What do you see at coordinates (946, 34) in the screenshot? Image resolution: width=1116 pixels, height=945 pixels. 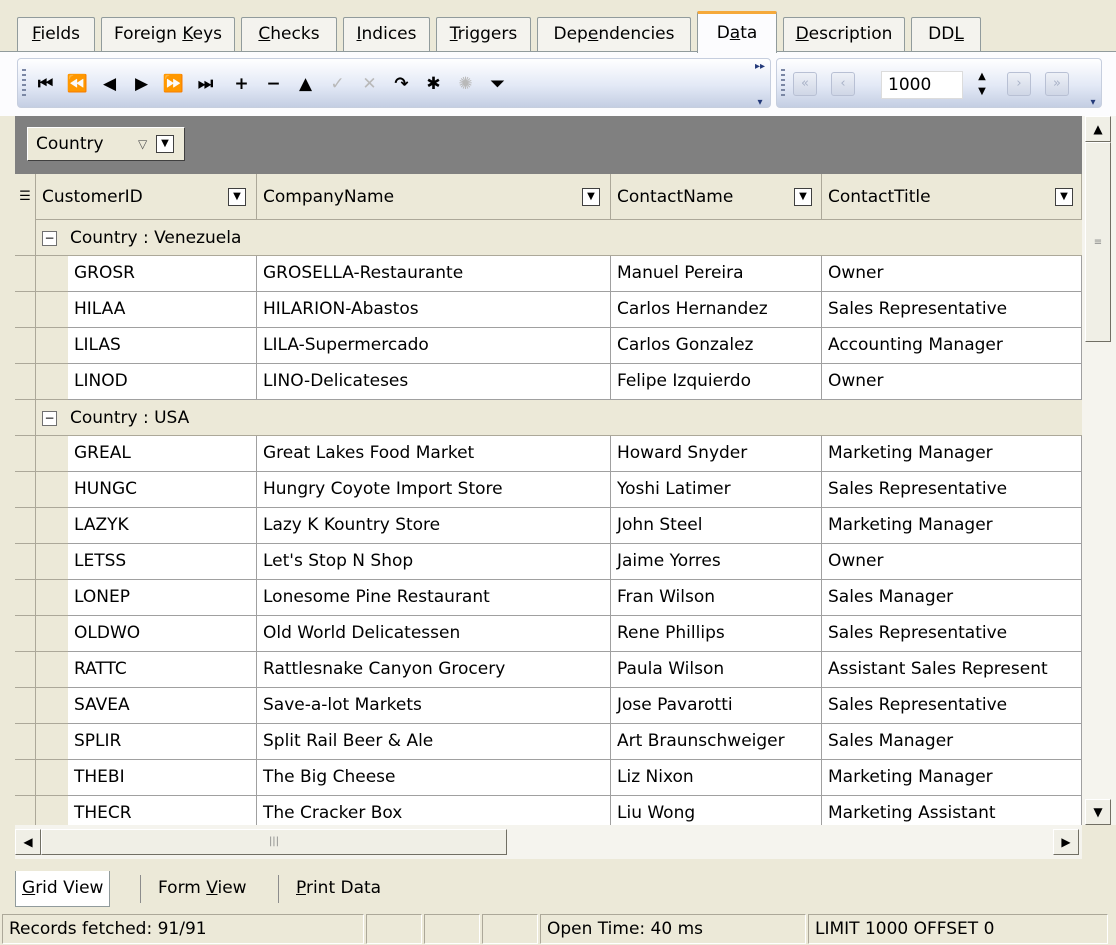 I see `tab-ddl: DDL` at bounding box center [946, 34].